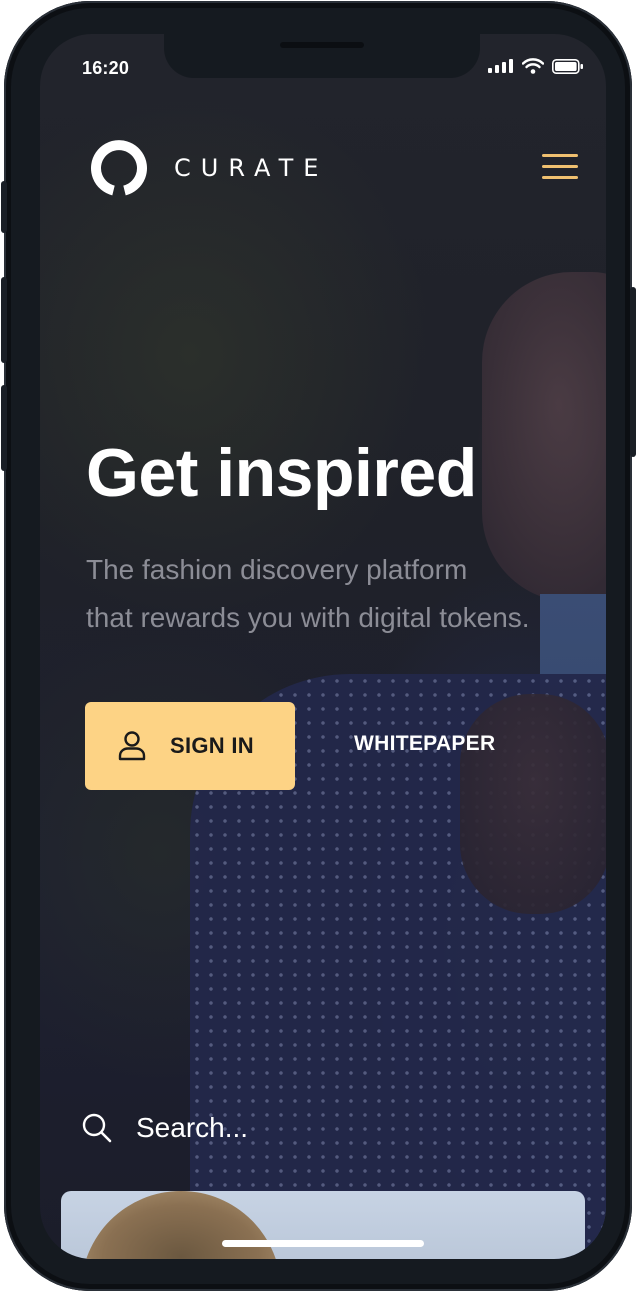  Describe the element at coordinates (181, 1225) in the screenshot. I see `featured-card-image` at that location.